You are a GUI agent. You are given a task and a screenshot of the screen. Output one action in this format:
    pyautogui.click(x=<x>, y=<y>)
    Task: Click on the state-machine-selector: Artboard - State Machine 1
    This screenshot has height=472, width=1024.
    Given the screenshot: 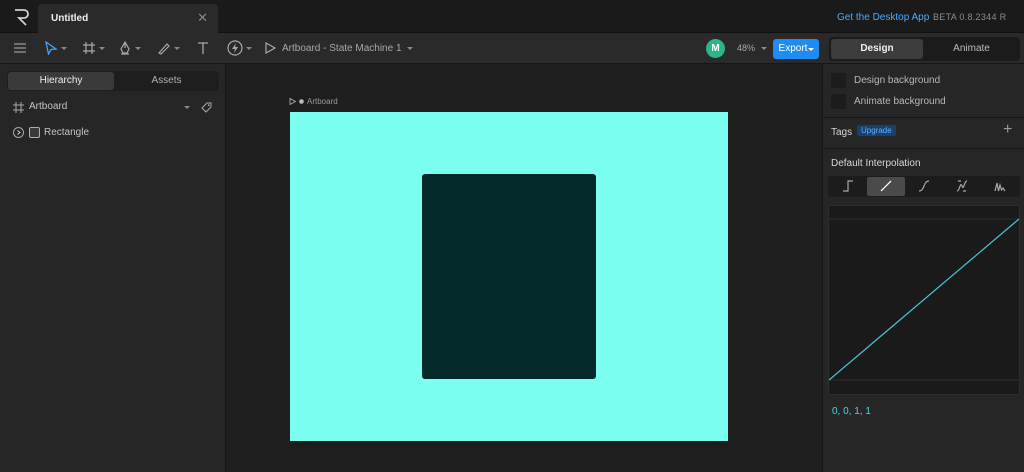 What is the action you would take?
    pyautogui.click(x=348, y=48)
    